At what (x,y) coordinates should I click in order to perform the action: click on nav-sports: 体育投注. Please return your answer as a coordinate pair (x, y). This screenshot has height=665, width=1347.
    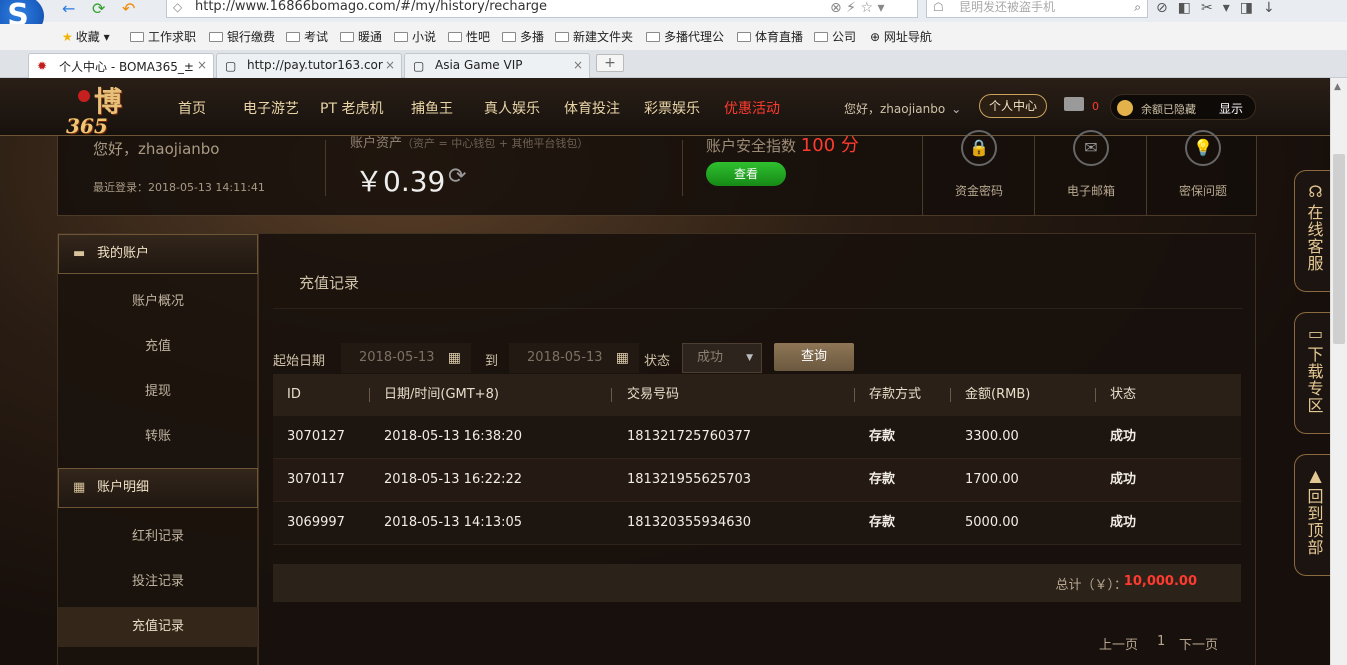
    Looking at the image, I should click on (592, 108).